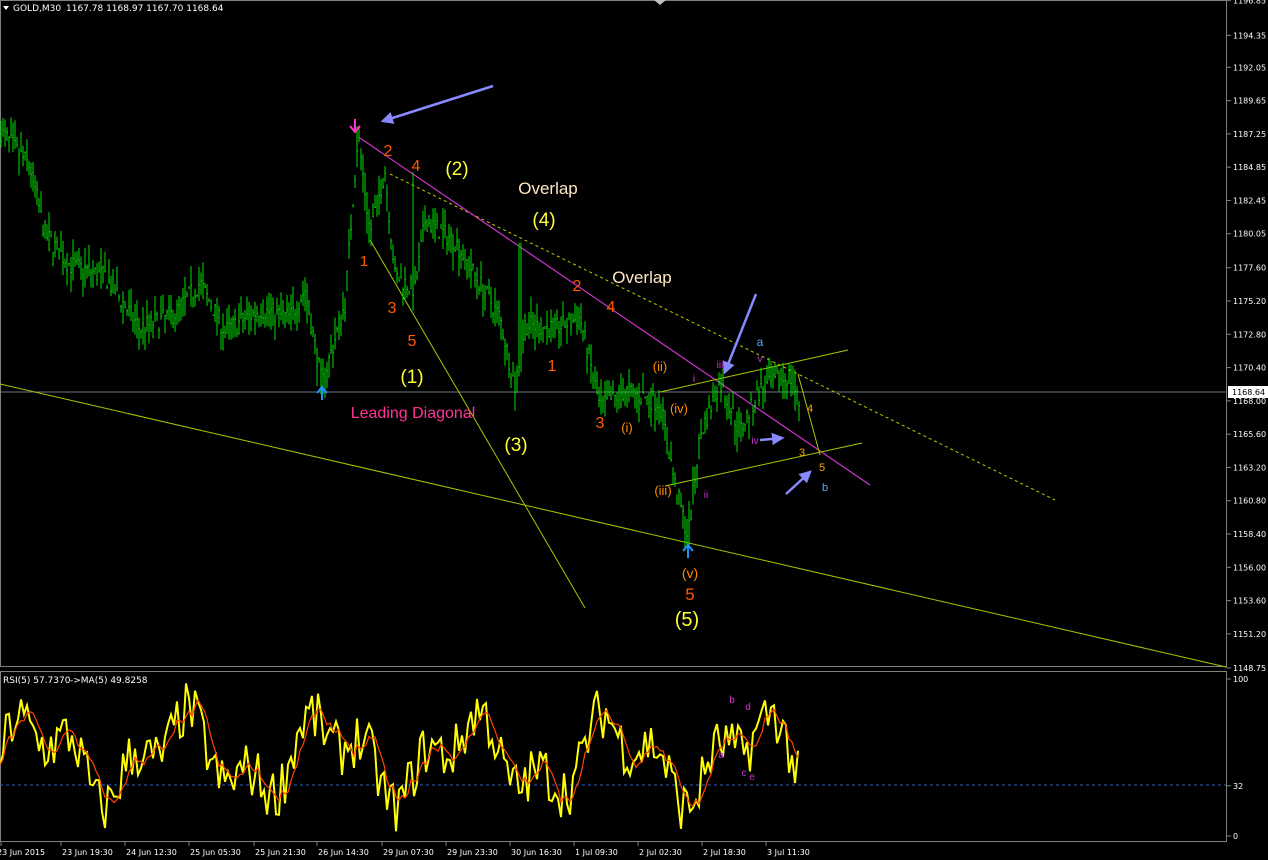 This screenshot has height=860, width=1268. Describe the element at coordinates (1249, 200) in the screenshot. I see `price-tick-label: 1182.45` at that location.